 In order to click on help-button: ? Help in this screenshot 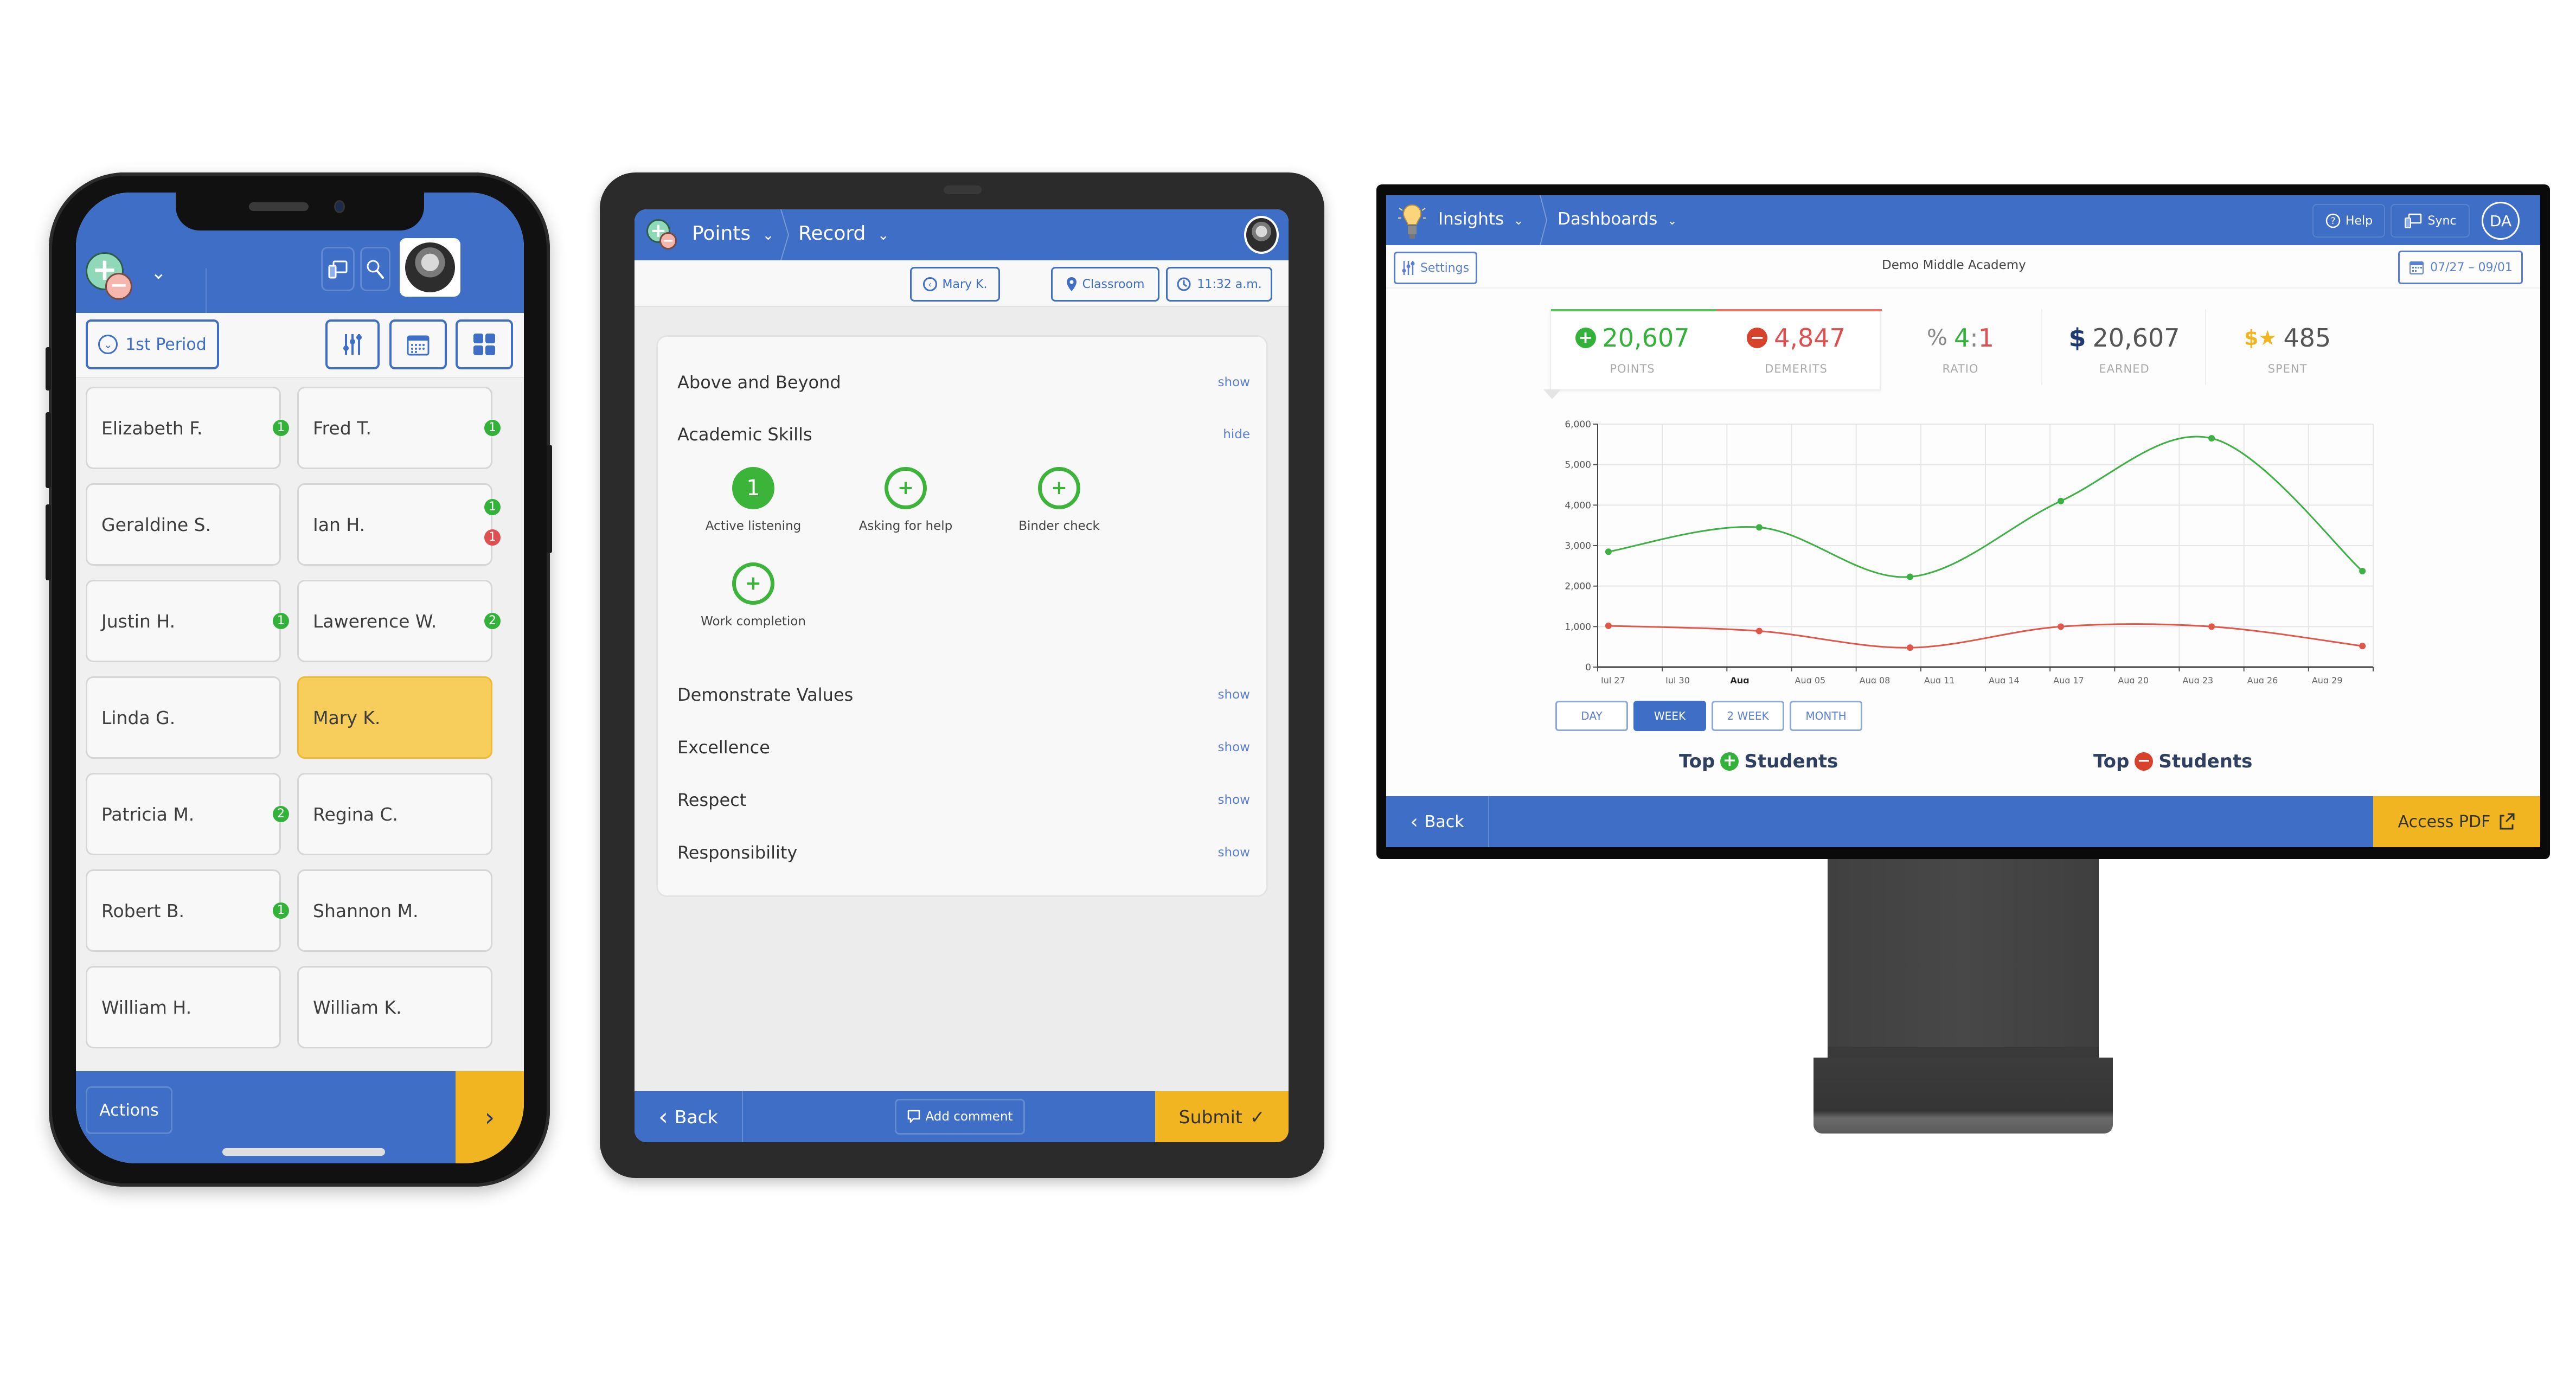, I will do `click(2348, 221)`.